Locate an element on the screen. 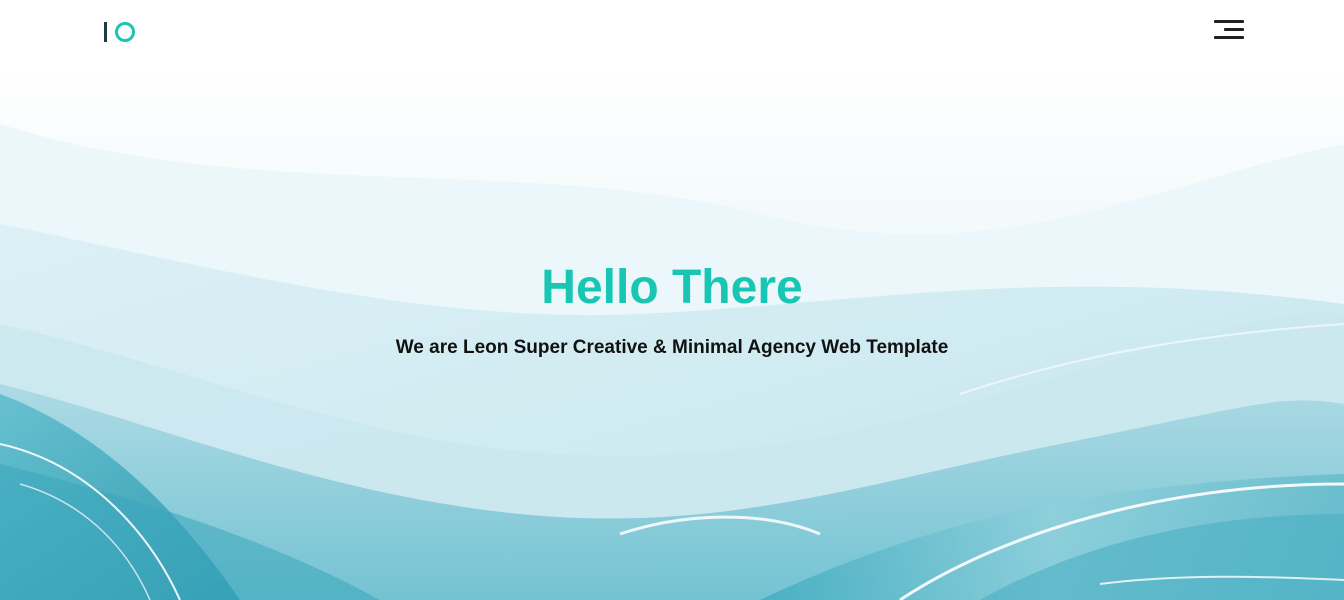 The image size is (1344, 600). menu-line-middle is located at coordinates (1234, 29).